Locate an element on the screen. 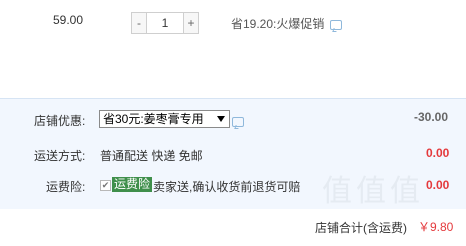  item-promo: 省19.20:火爆促销 is located at coordinates (287, 23).